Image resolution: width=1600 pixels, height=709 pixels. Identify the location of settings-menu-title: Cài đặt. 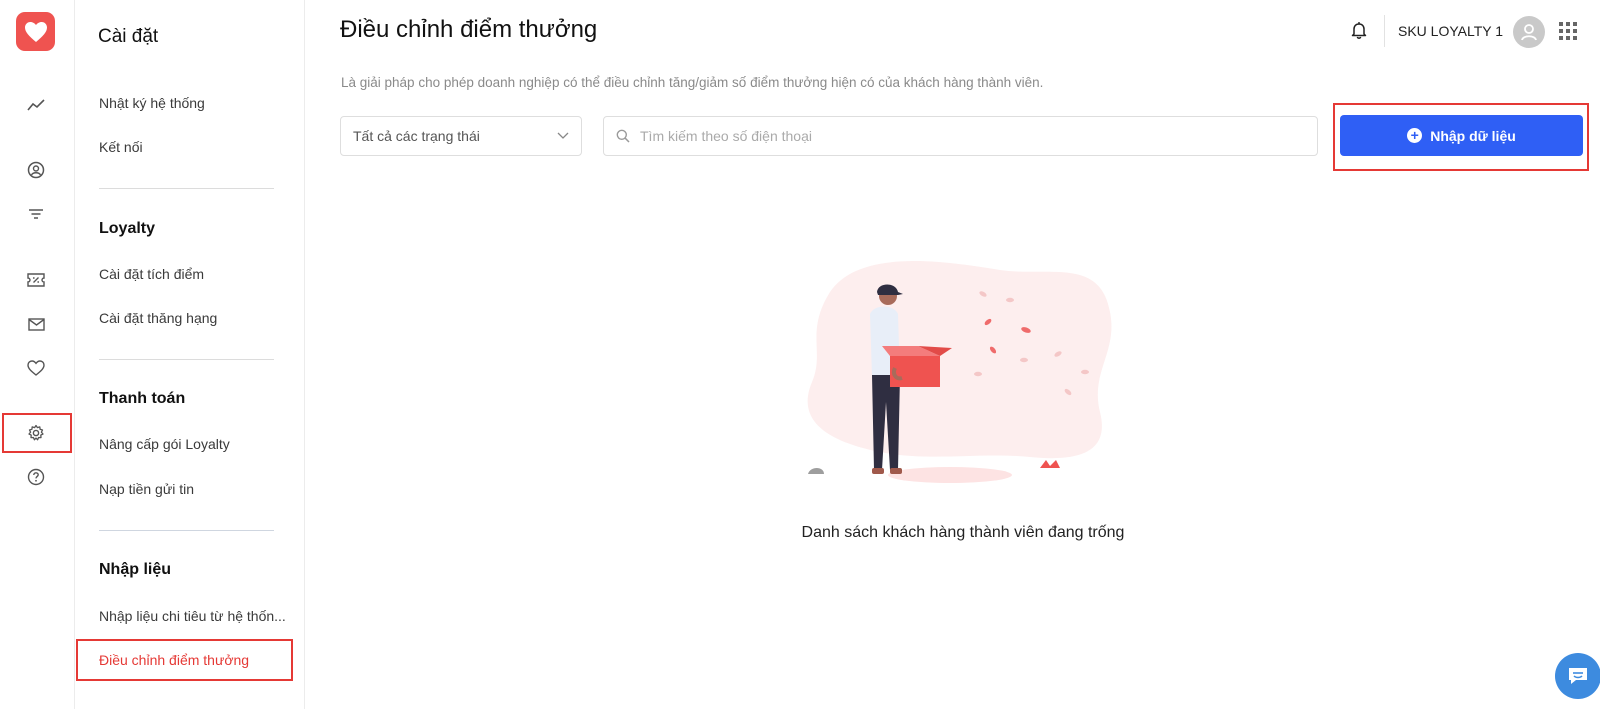
(128, 36).